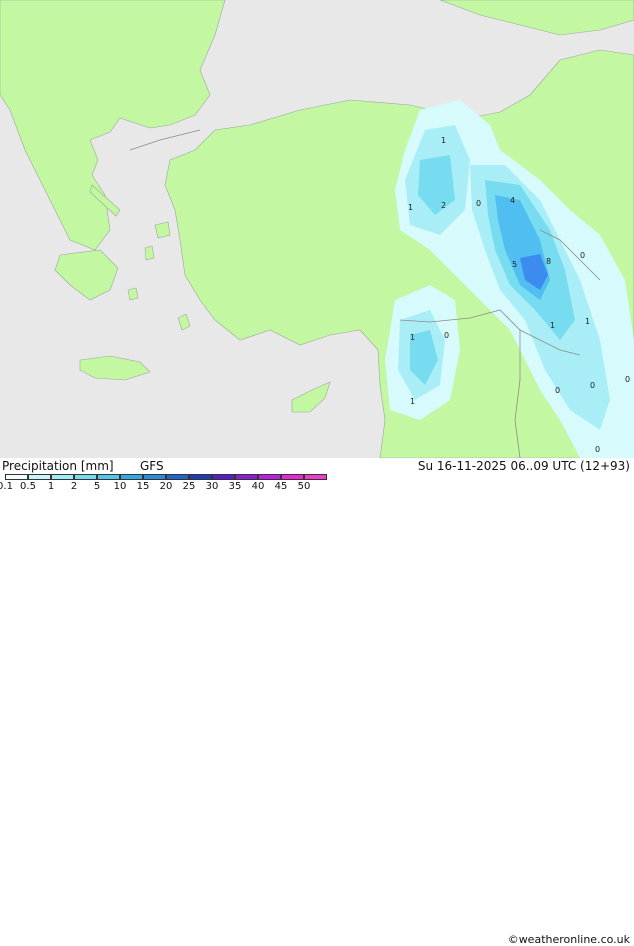 The image size is (634, 946). What do you see at coordinates (143, 486) in the screenshot?
I see `legend-tick-label: 15` at bounding box center [143, 486].